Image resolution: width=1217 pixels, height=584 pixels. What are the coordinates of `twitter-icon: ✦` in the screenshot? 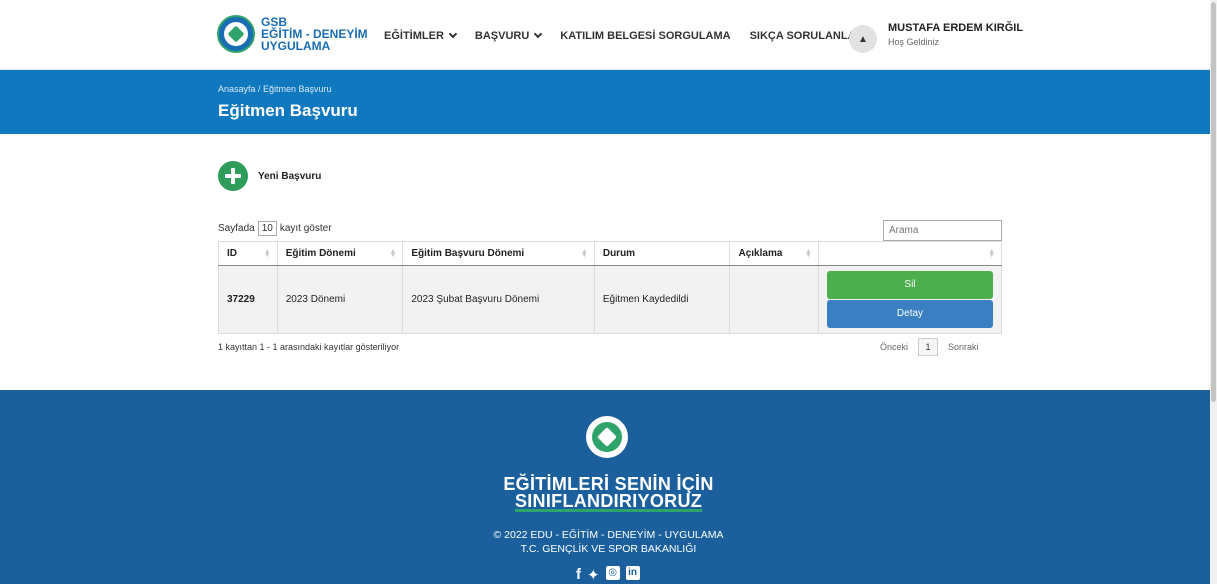 It's located at (593, 575).